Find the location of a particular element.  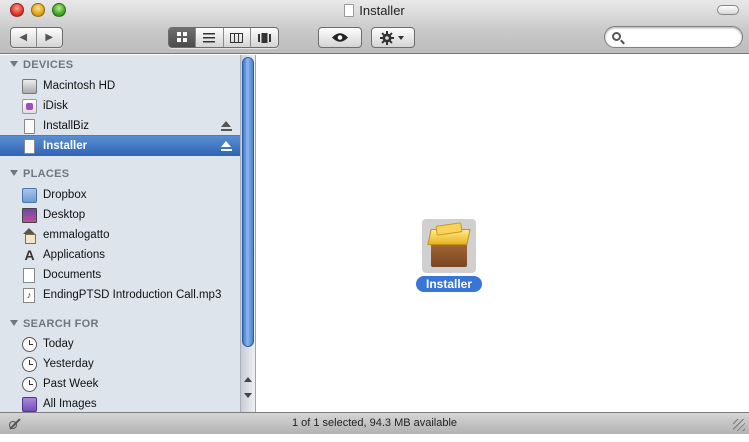

sidebar-item-label: Documents is located at coordinates (72, 275).